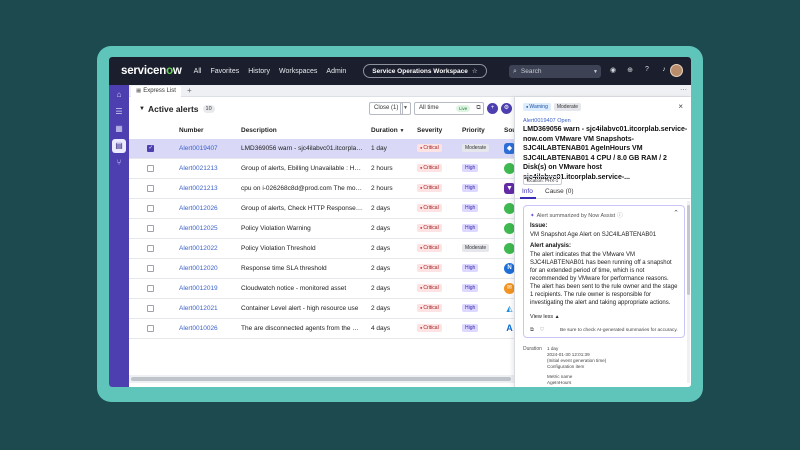 This screenshot has height=450, width=800. What do you see at coordinates (475, 71) in the screenshot?
I see `star-icon: ☆` at bounding box center [475, 71].